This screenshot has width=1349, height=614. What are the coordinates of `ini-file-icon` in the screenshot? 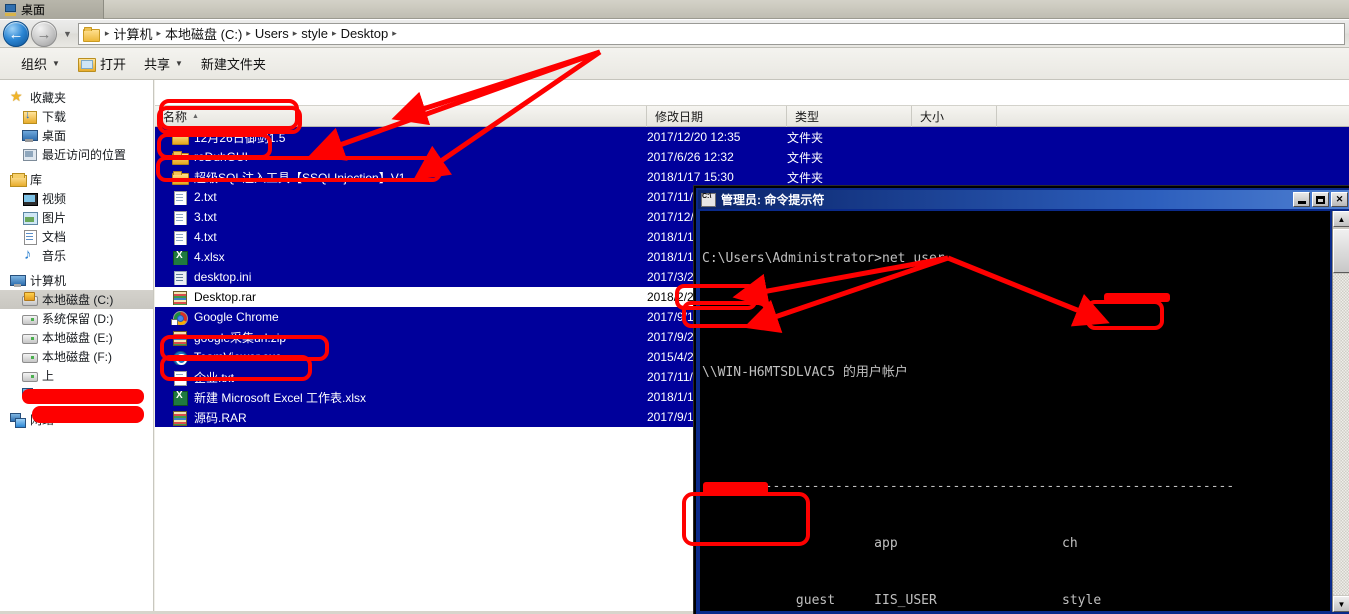 It's located at (179, 277).